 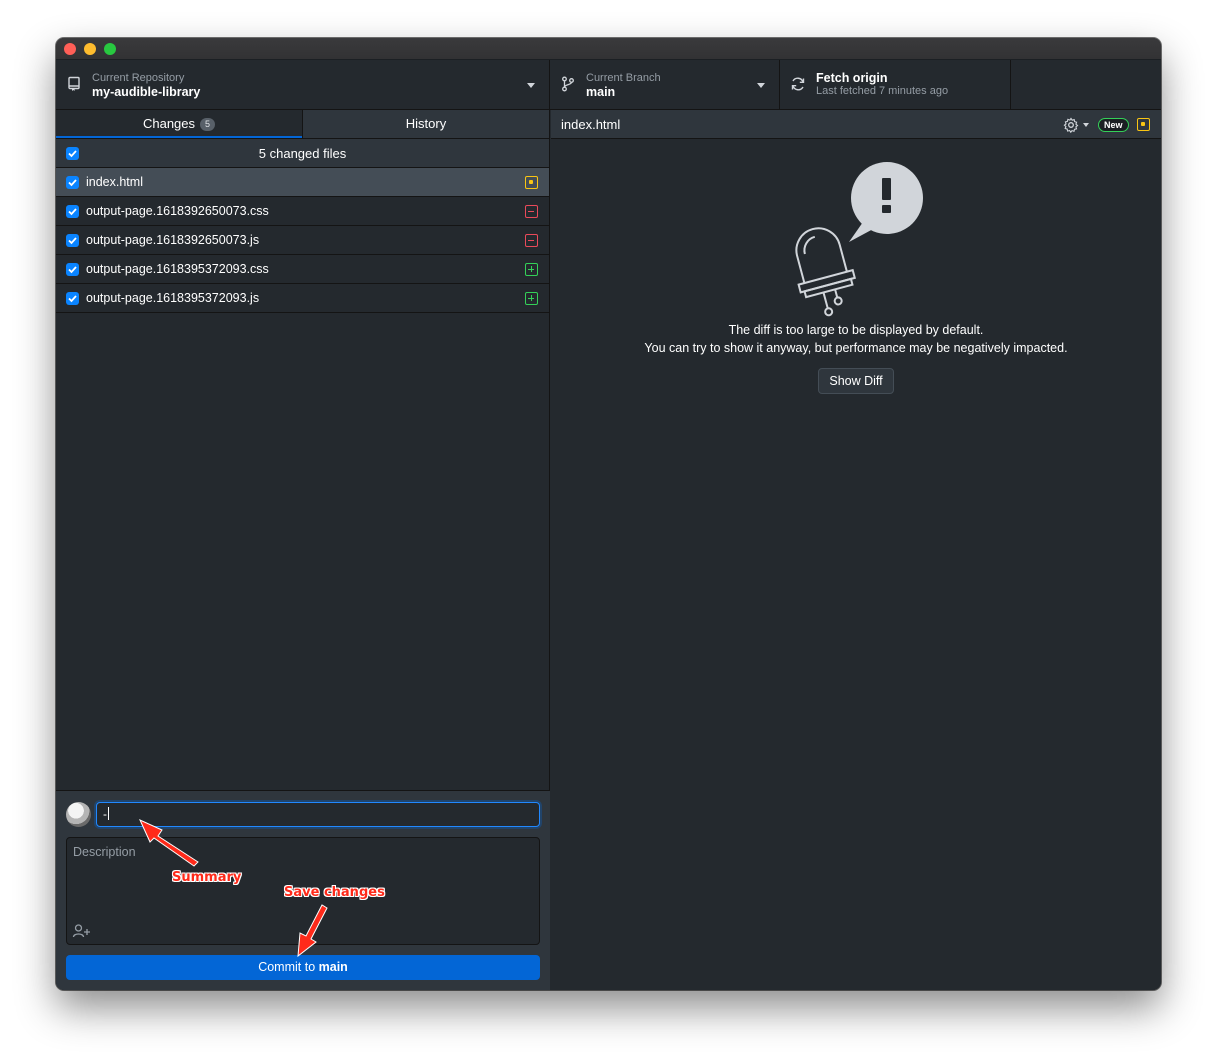 What do you see at coordinates (1071, 125) in the screenshot?
I see `gear-icon` at bounding box center [1071, 125].